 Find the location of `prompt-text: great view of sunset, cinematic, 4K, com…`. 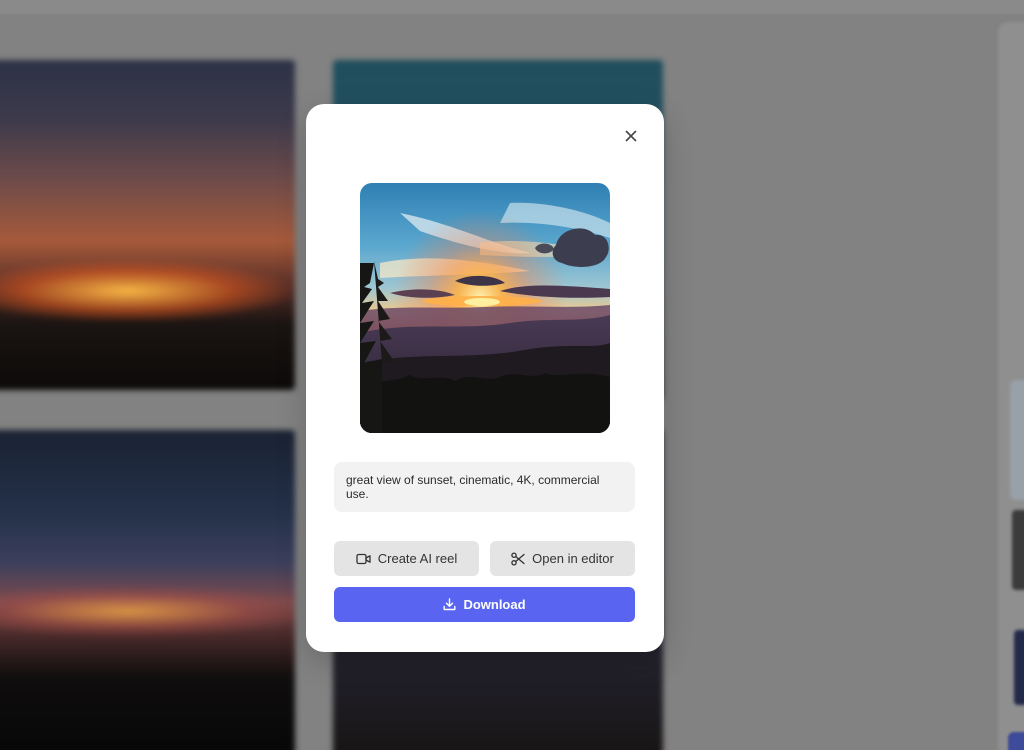

prompt-text: great view of sunset, cinematic, 4K, com… is located at coordinates (484, 487).